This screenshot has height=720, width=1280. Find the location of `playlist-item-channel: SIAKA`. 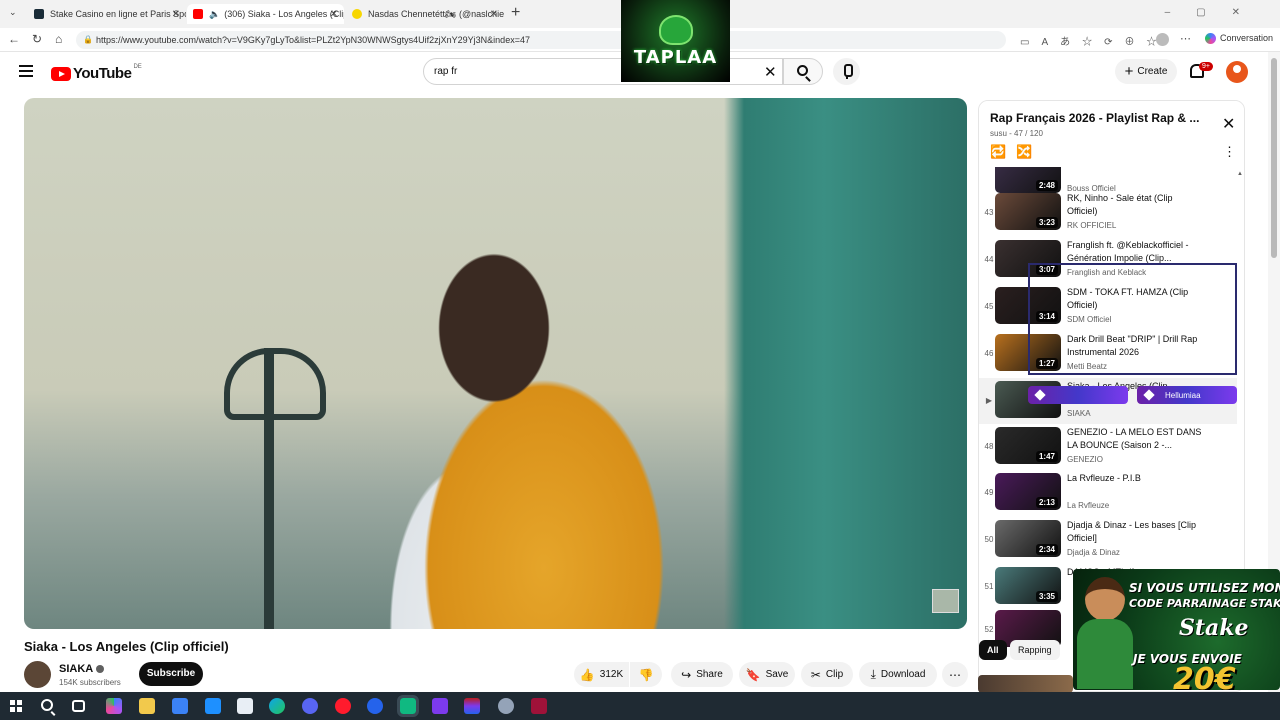

playlist-item-channel: SIAKA is located at coordinates (1079, 413).